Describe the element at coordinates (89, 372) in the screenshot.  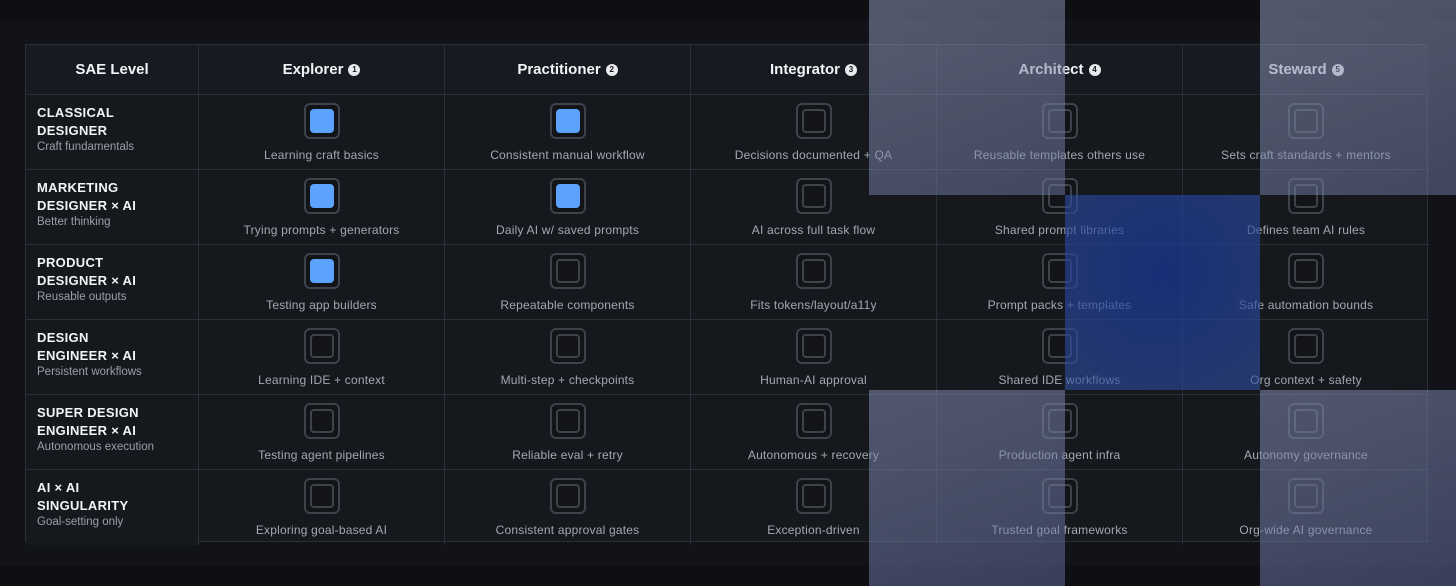
I see `row-subtitle: Persistent workflows` at that location.